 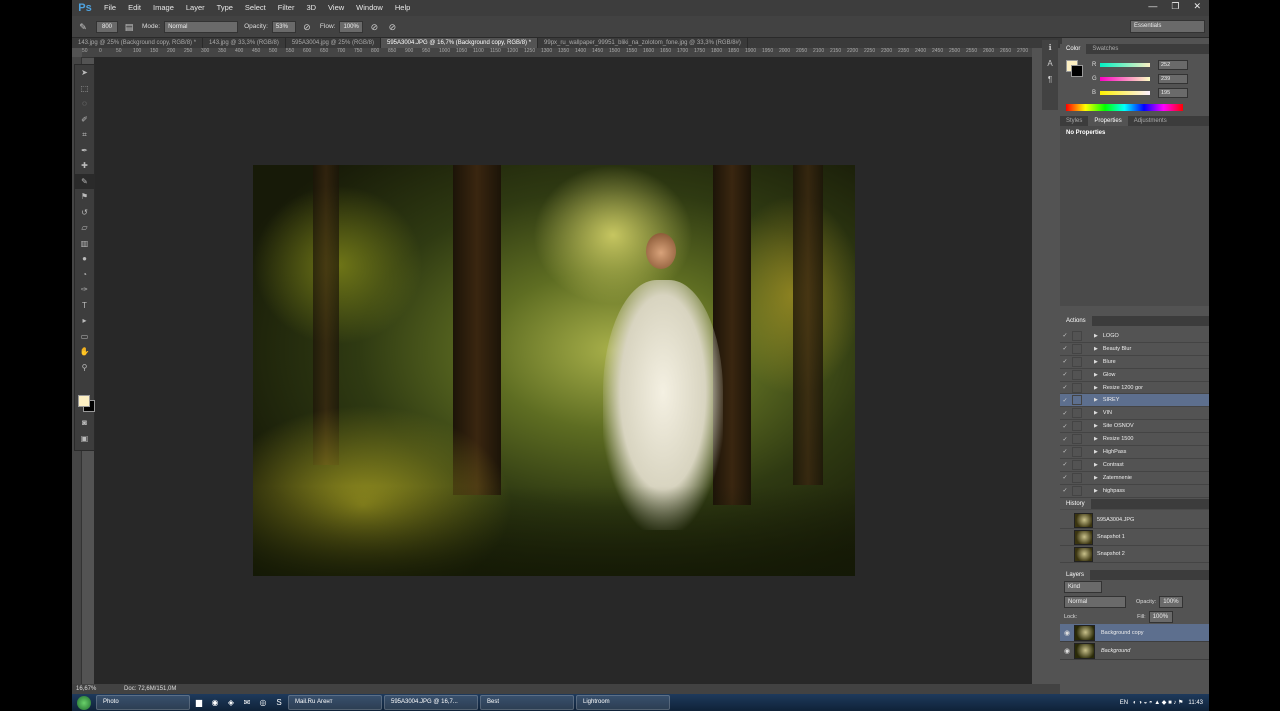 What do you see at coordinates (84, 352) in the screenshot?
I see `hand-tool-icon: ✋` at bounding box center [84, 352].